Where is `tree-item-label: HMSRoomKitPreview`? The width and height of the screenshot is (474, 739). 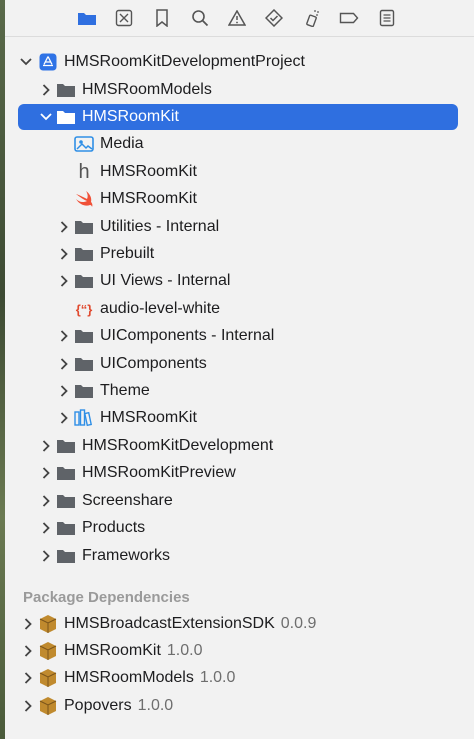
tree-item-label: HMSRoomKitPreview is located at coordinates (159, 472).